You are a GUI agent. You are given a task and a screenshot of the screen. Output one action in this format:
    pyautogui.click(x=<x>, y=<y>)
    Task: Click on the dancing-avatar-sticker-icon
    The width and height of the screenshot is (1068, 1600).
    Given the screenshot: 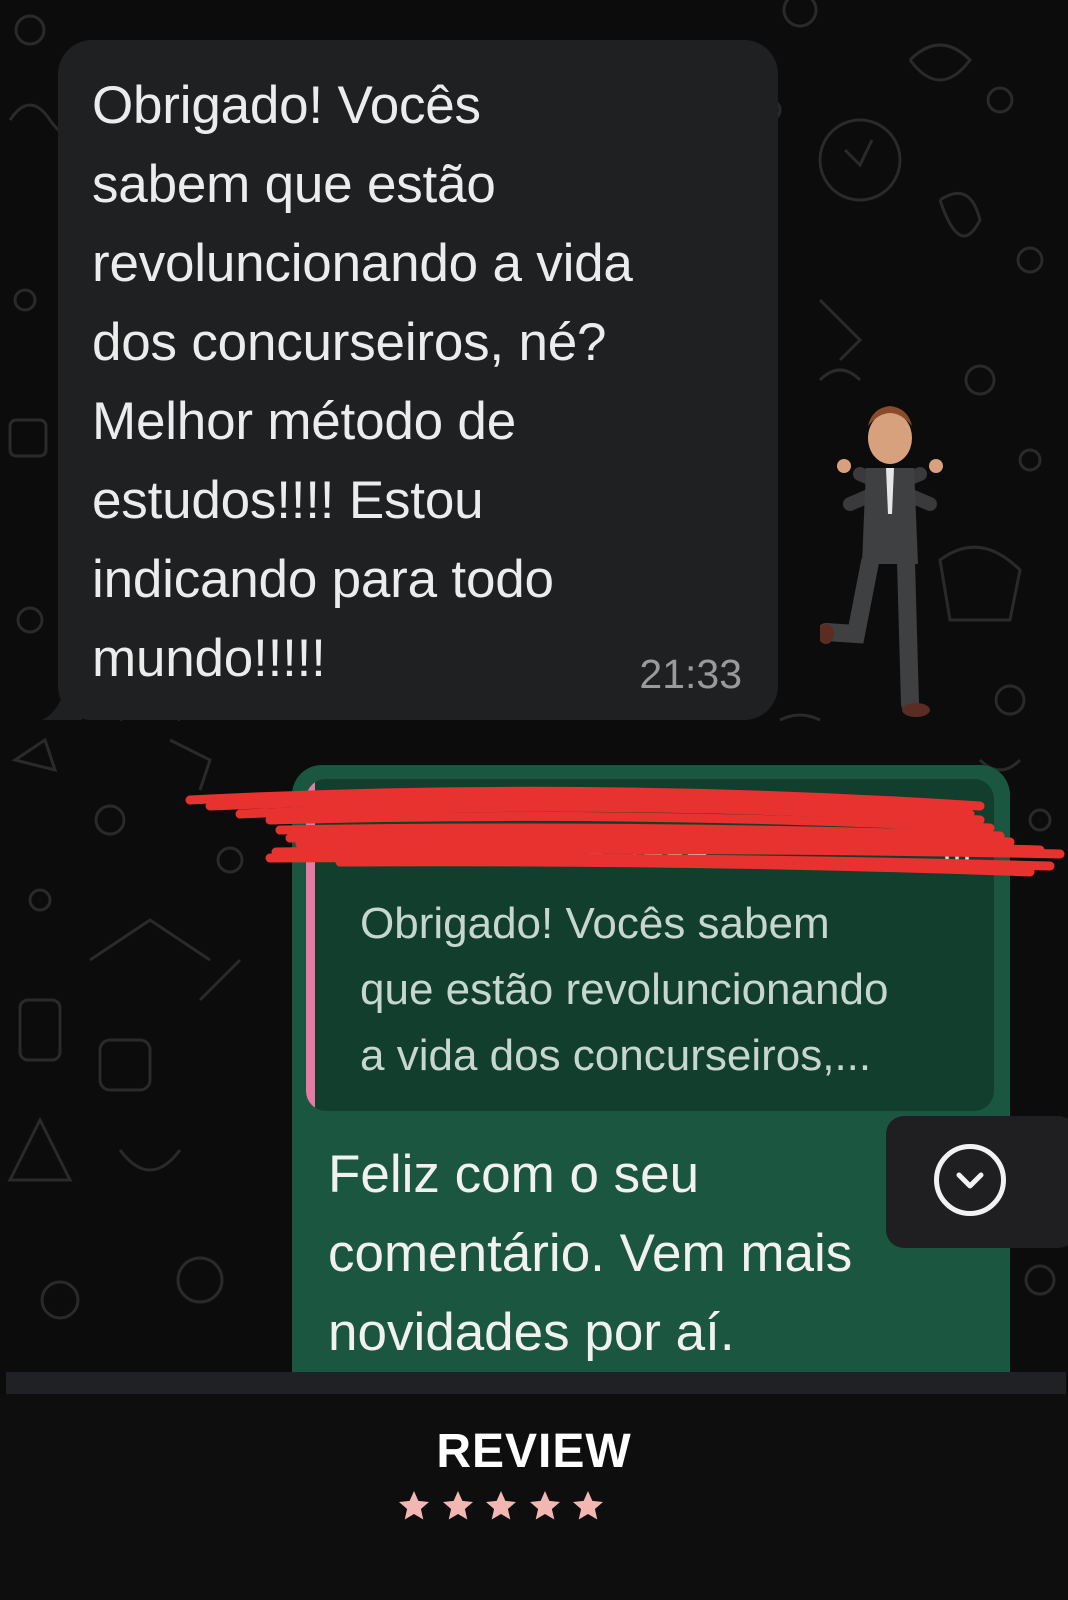 What is the action you would take?
    pyautogui.click(x=890, y=564)
    